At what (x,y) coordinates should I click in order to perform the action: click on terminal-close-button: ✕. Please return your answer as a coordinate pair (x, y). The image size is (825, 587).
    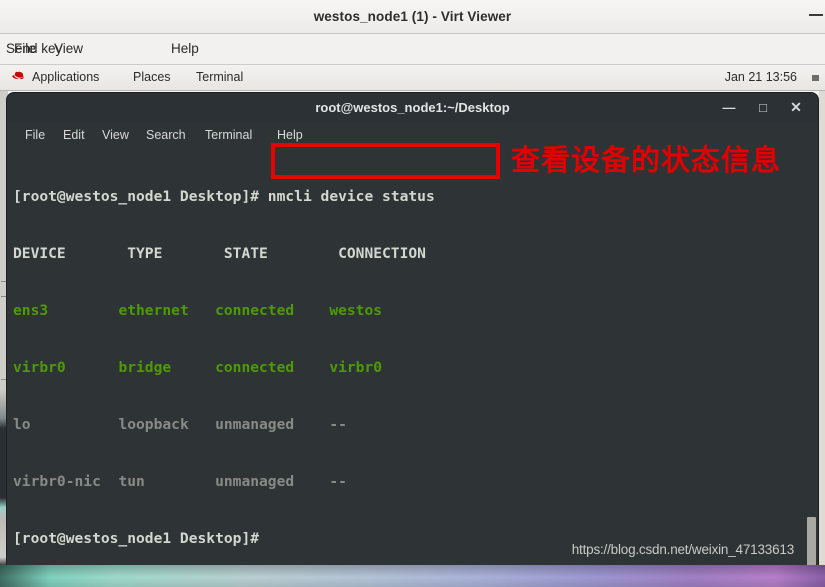
    Looking at the image, I should click on (796, 107).